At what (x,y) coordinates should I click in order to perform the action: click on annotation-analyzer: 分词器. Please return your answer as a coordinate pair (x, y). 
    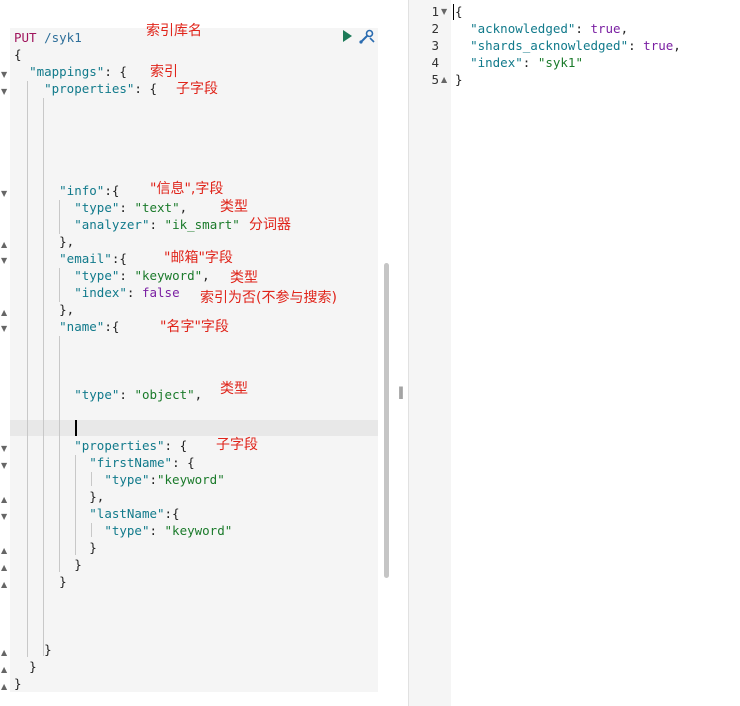
    Looking at the image, I should click on (270, 225).